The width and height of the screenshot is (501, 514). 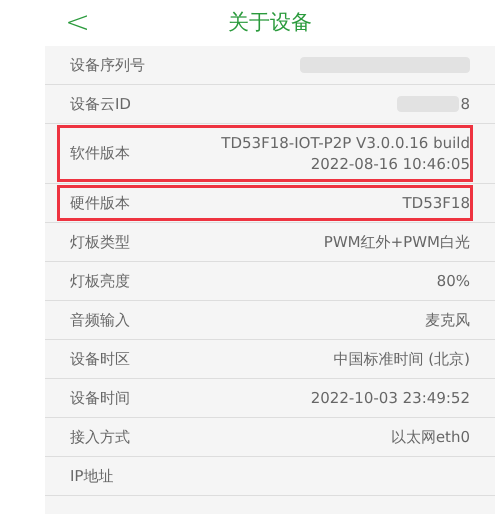 I want to click on field-value: TD53F18-IOT-P2P V3.0.0.16 build 2022-08-16 10:46:05, so click(x=345, y=153).